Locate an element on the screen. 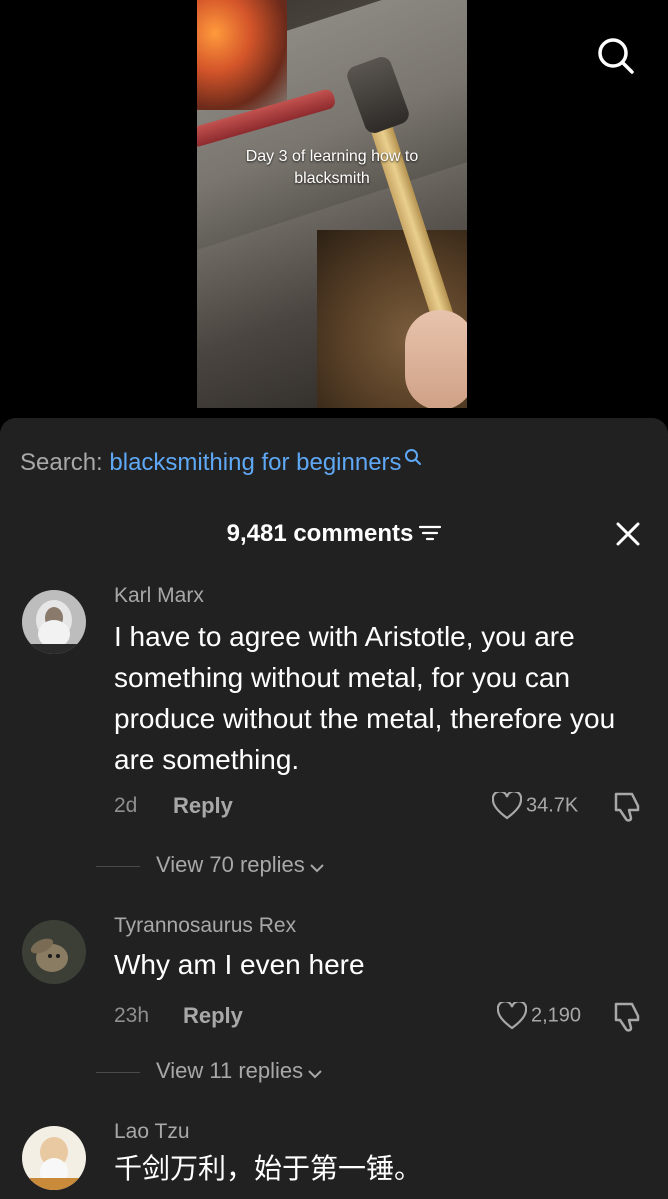  comment-time: 2d is located at coordinates (126, 805).